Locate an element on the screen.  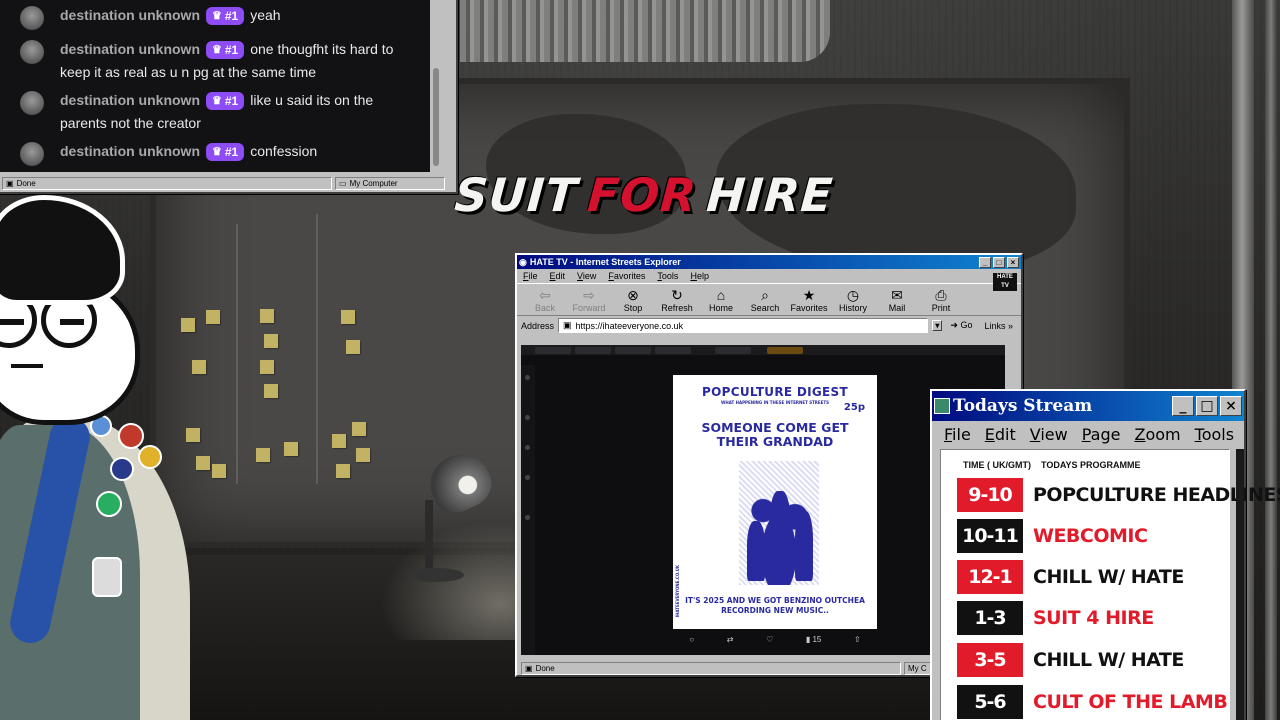
status-text: Done is located at coordinates (26, 183).